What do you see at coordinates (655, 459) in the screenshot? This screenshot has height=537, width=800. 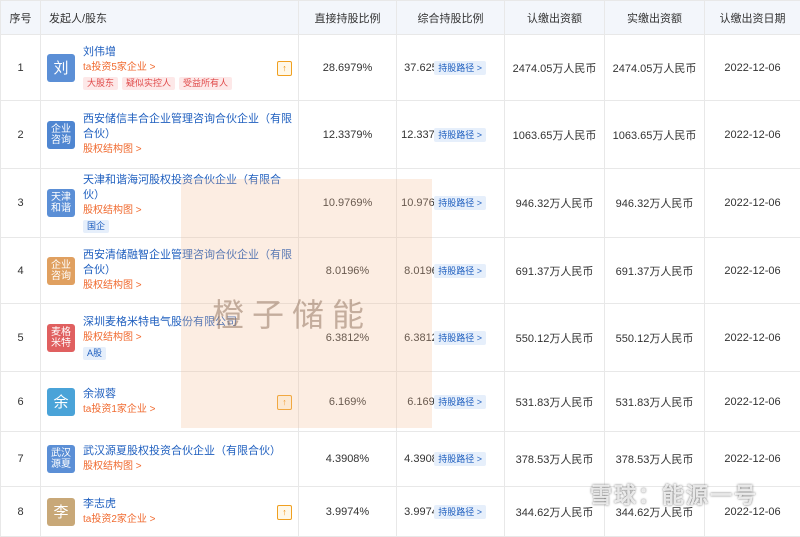 I see `paid-amount: 378.53万人民币` at bounding box center [655, 459].